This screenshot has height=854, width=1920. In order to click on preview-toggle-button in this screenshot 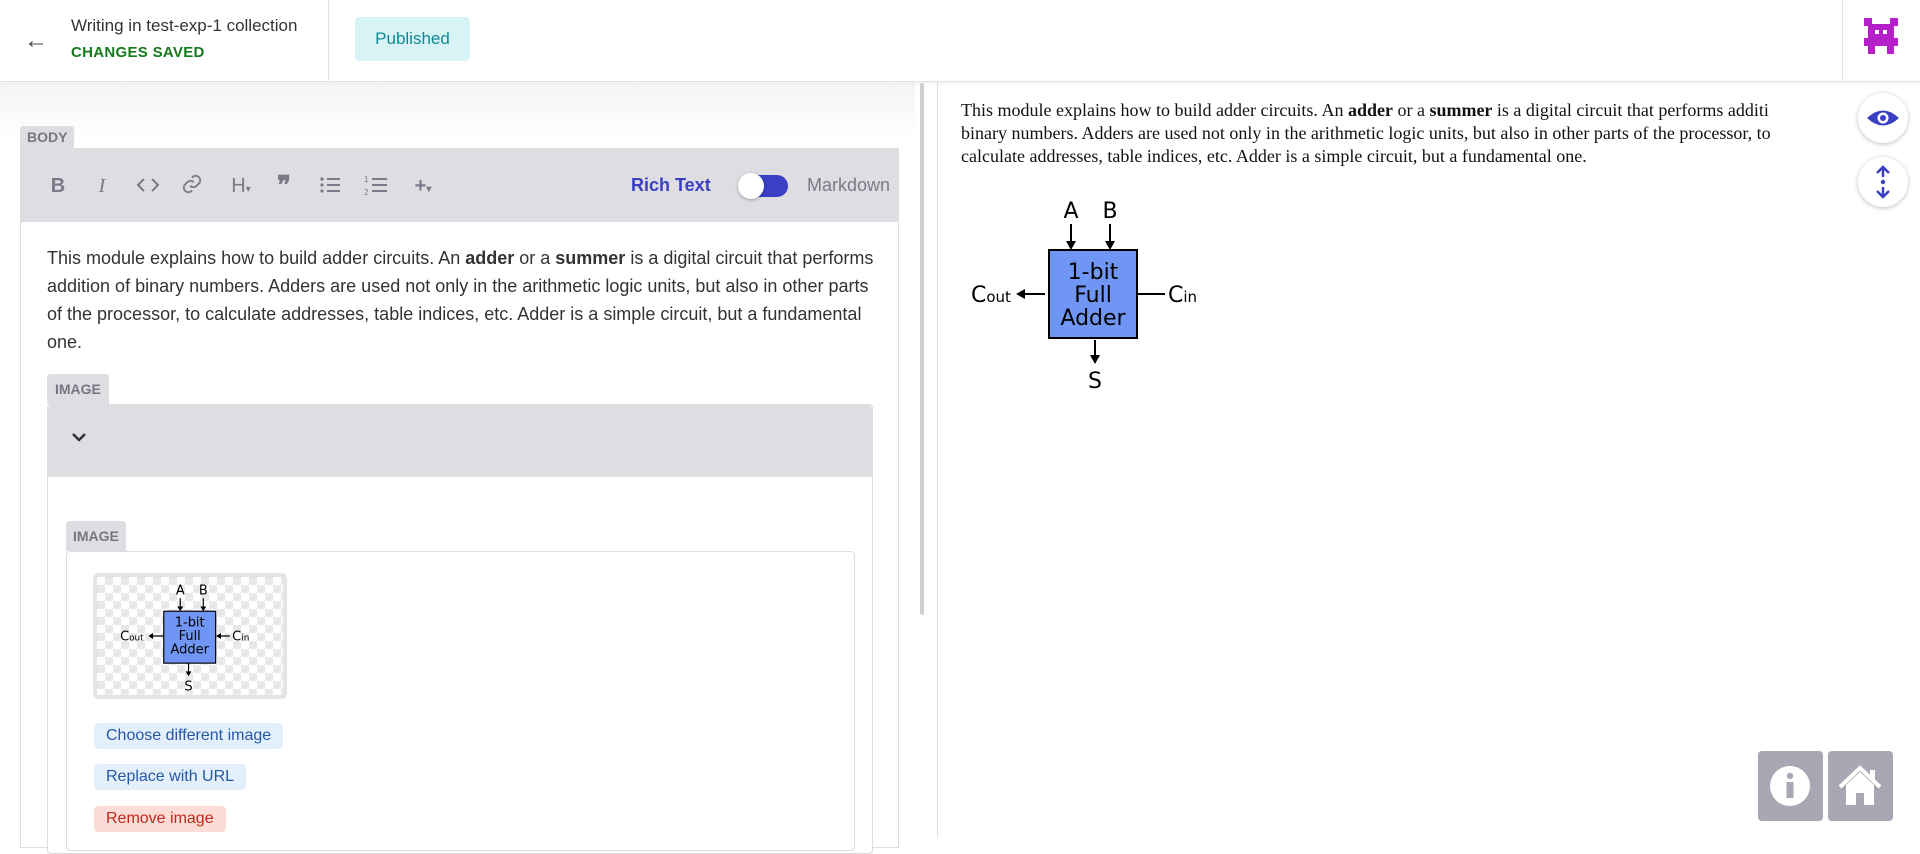, I will do `click(1883, 118)`.